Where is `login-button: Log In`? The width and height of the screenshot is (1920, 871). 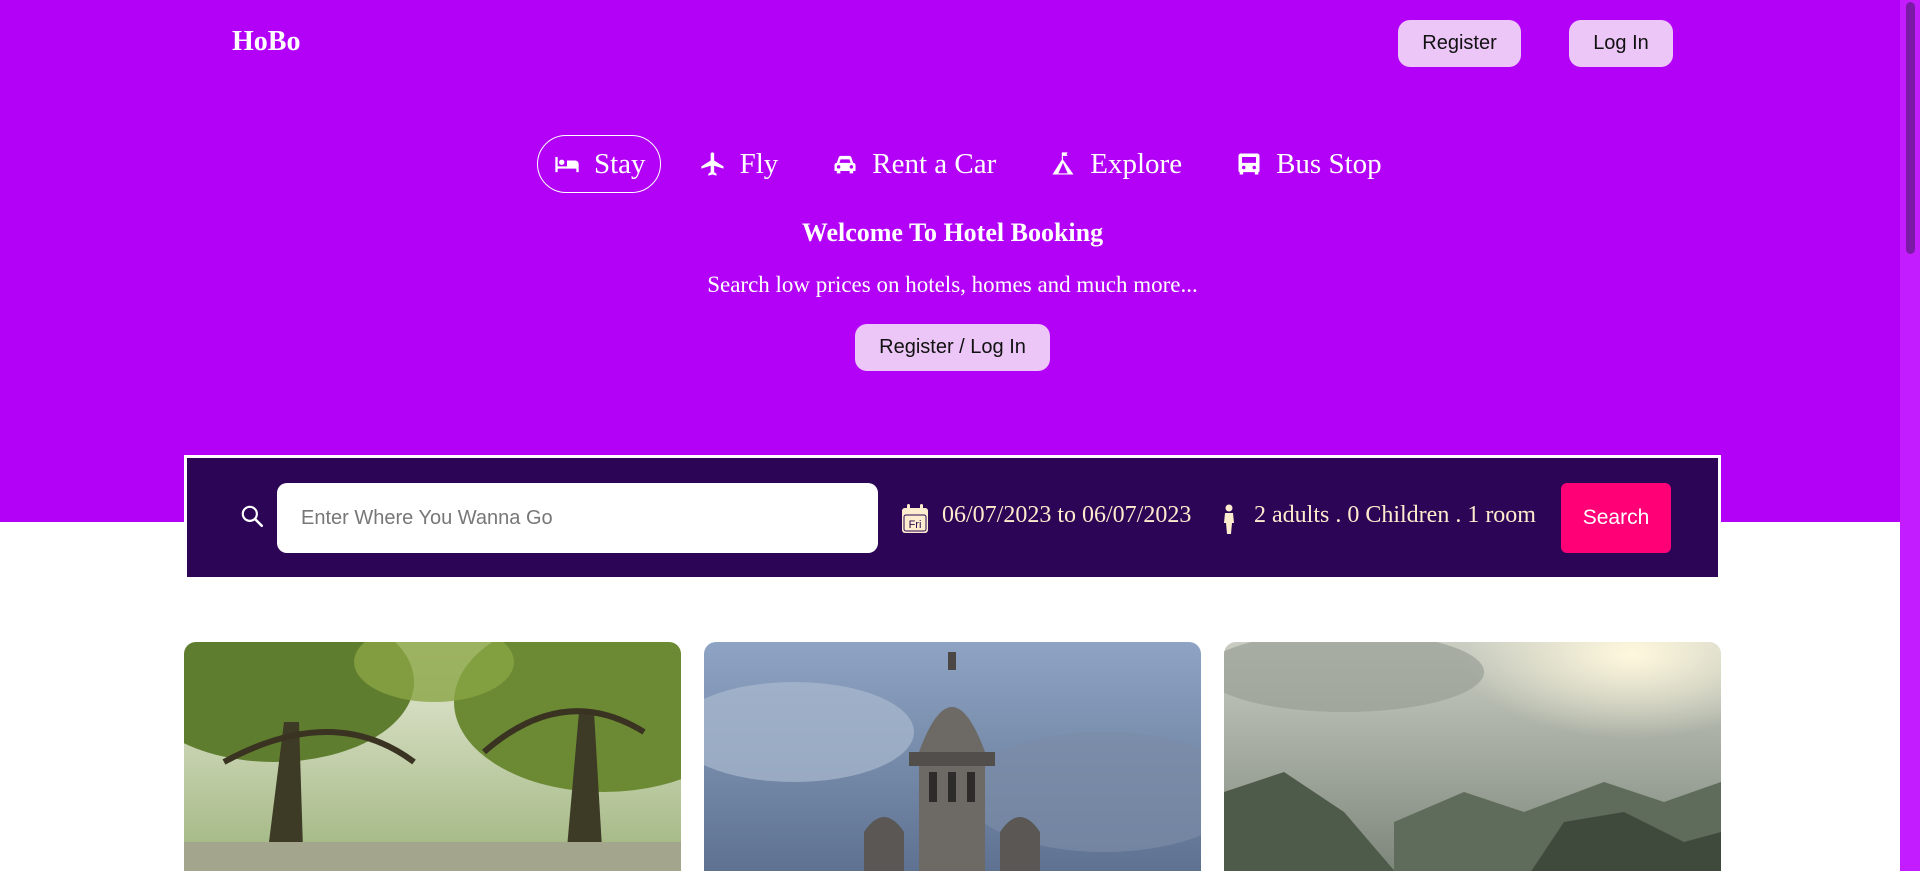
login-button: Log In is located at coordinates (1621, 43).